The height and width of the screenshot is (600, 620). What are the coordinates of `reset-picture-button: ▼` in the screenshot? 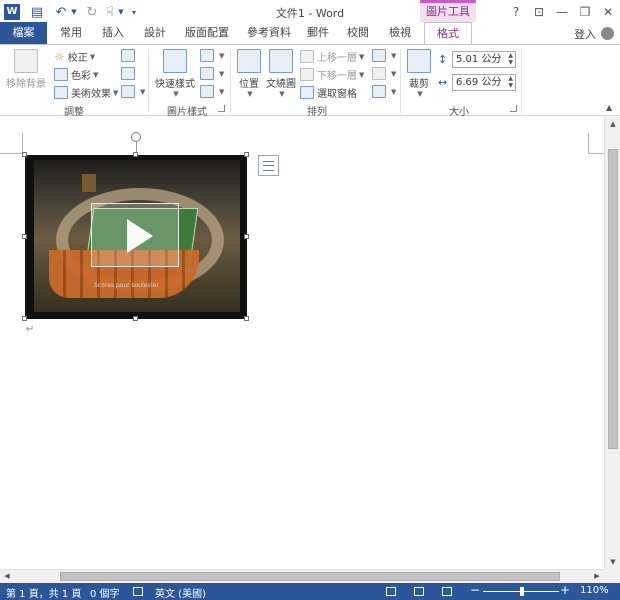 It's located at (133, 91).